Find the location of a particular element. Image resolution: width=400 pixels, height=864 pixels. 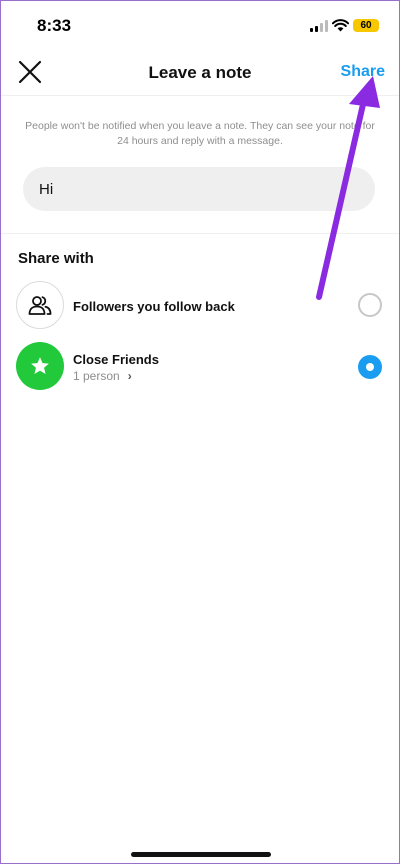

note-input is located at coordinates (199, 189).